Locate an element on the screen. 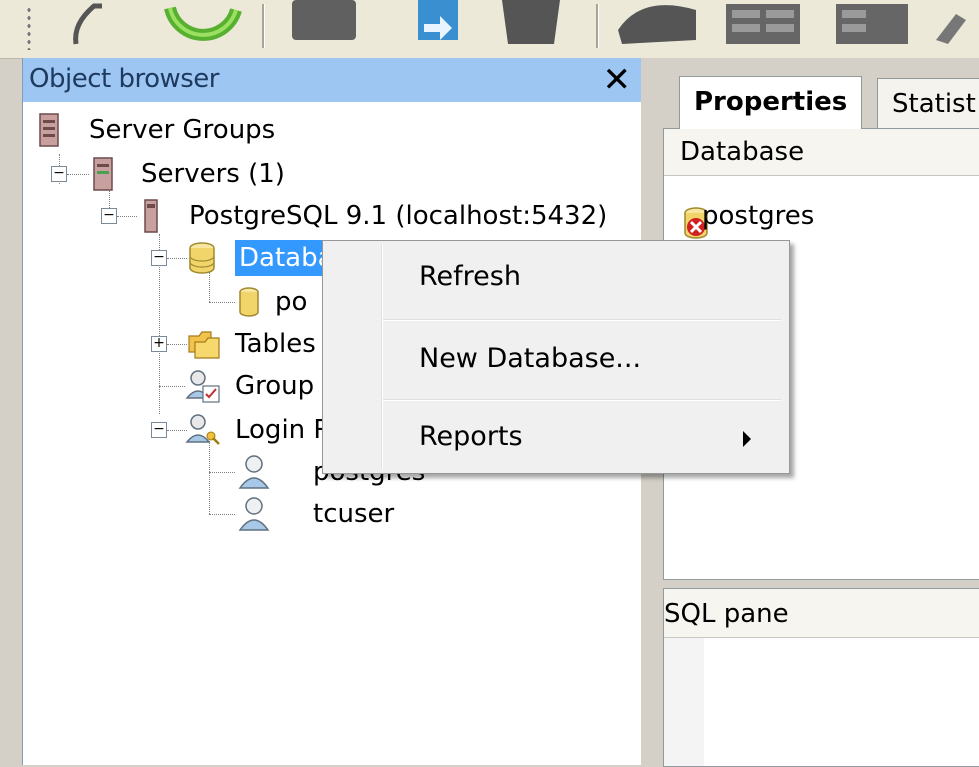 This screenshot has height=767, width=979. object-browser-title-bar: Object browser ✕ is located at coordinates (332, 80).